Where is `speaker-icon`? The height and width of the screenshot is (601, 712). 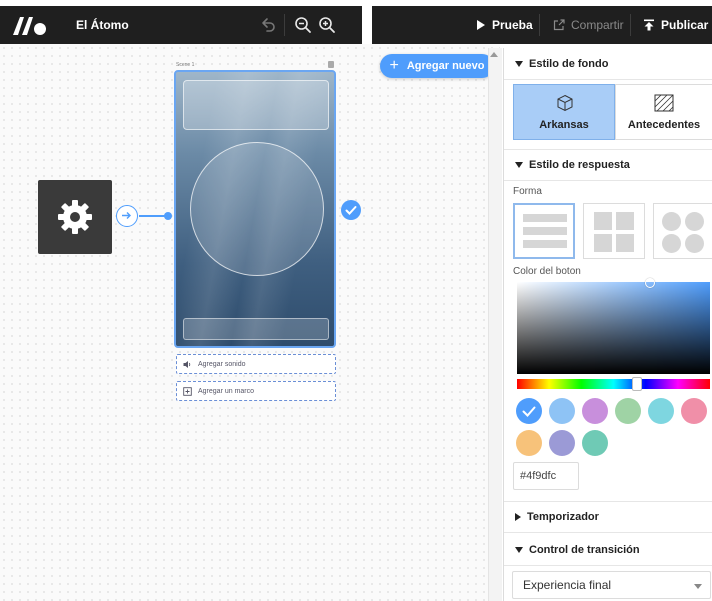 speaker-icon is located at coordinates (187, 364).